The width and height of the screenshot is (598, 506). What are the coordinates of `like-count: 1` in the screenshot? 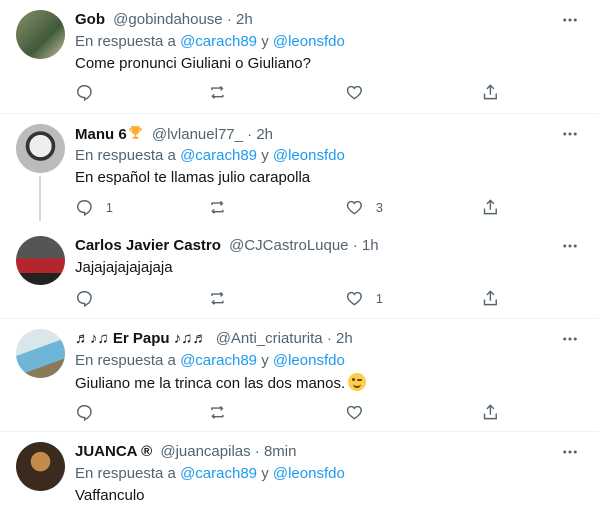 It's located at (379, 298).